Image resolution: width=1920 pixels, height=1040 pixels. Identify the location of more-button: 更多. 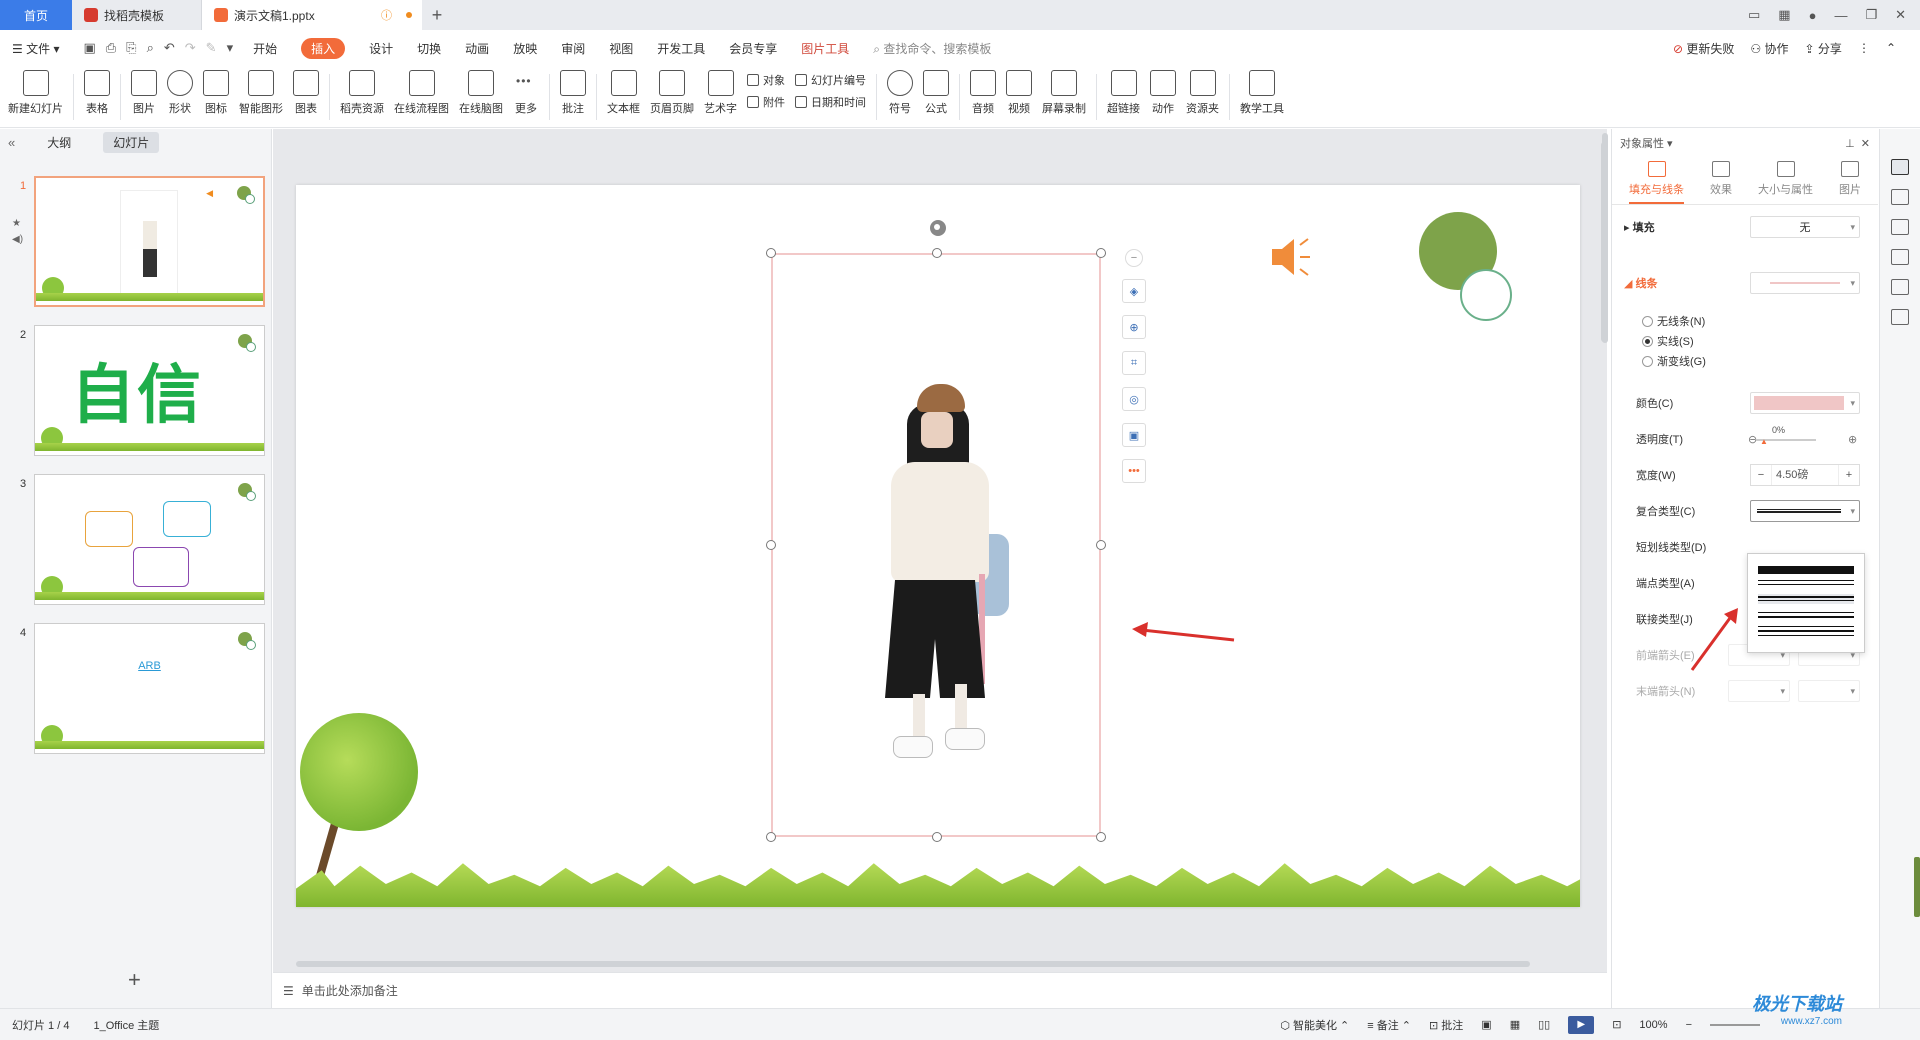
(526, 91).